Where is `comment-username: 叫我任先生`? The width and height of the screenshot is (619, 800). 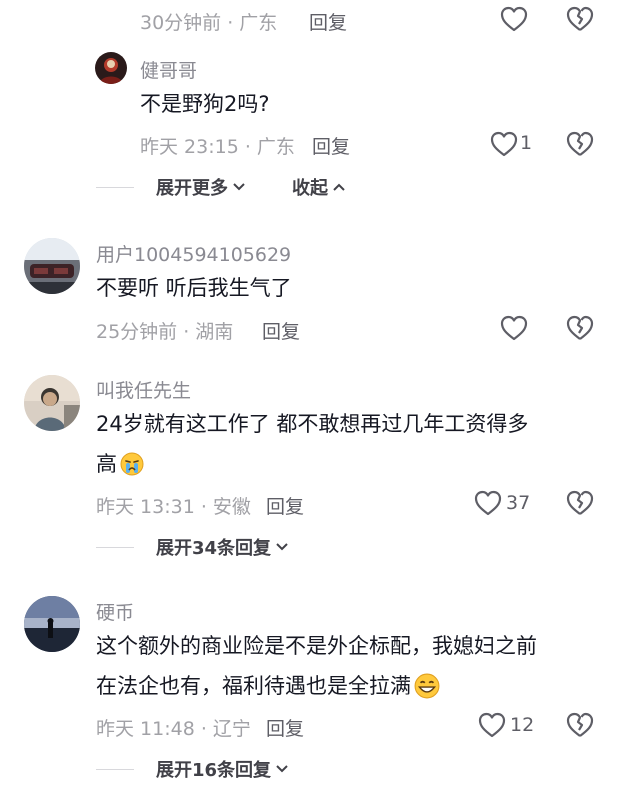
comment-username: 叫我任先生 is located at coordinates (143, 389).